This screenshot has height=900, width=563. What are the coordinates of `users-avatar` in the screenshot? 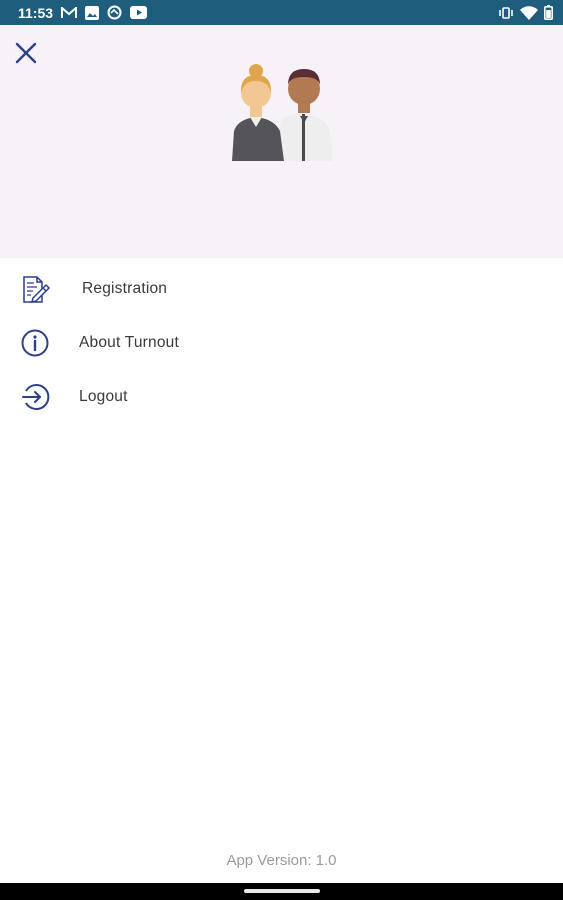 It's located at (283, 113).